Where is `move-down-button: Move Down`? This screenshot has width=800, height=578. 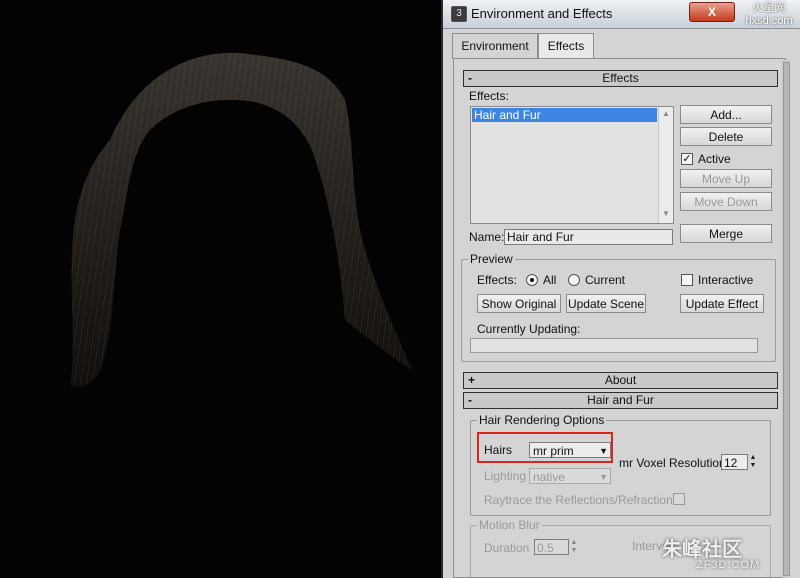 move-down-button: Move Down is located at coordinates (726, 201).